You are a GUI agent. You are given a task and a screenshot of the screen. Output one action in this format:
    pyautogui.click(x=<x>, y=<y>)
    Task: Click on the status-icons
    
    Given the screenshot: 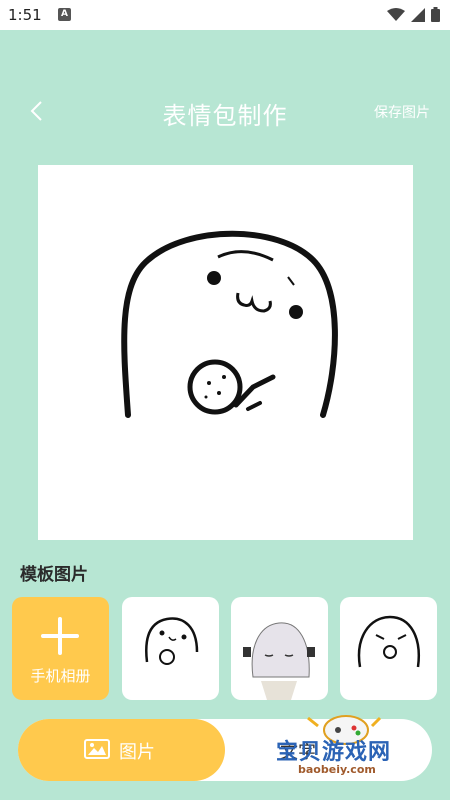 What is the action you would take?
    pyautogui.click(x=413, y=14)
    